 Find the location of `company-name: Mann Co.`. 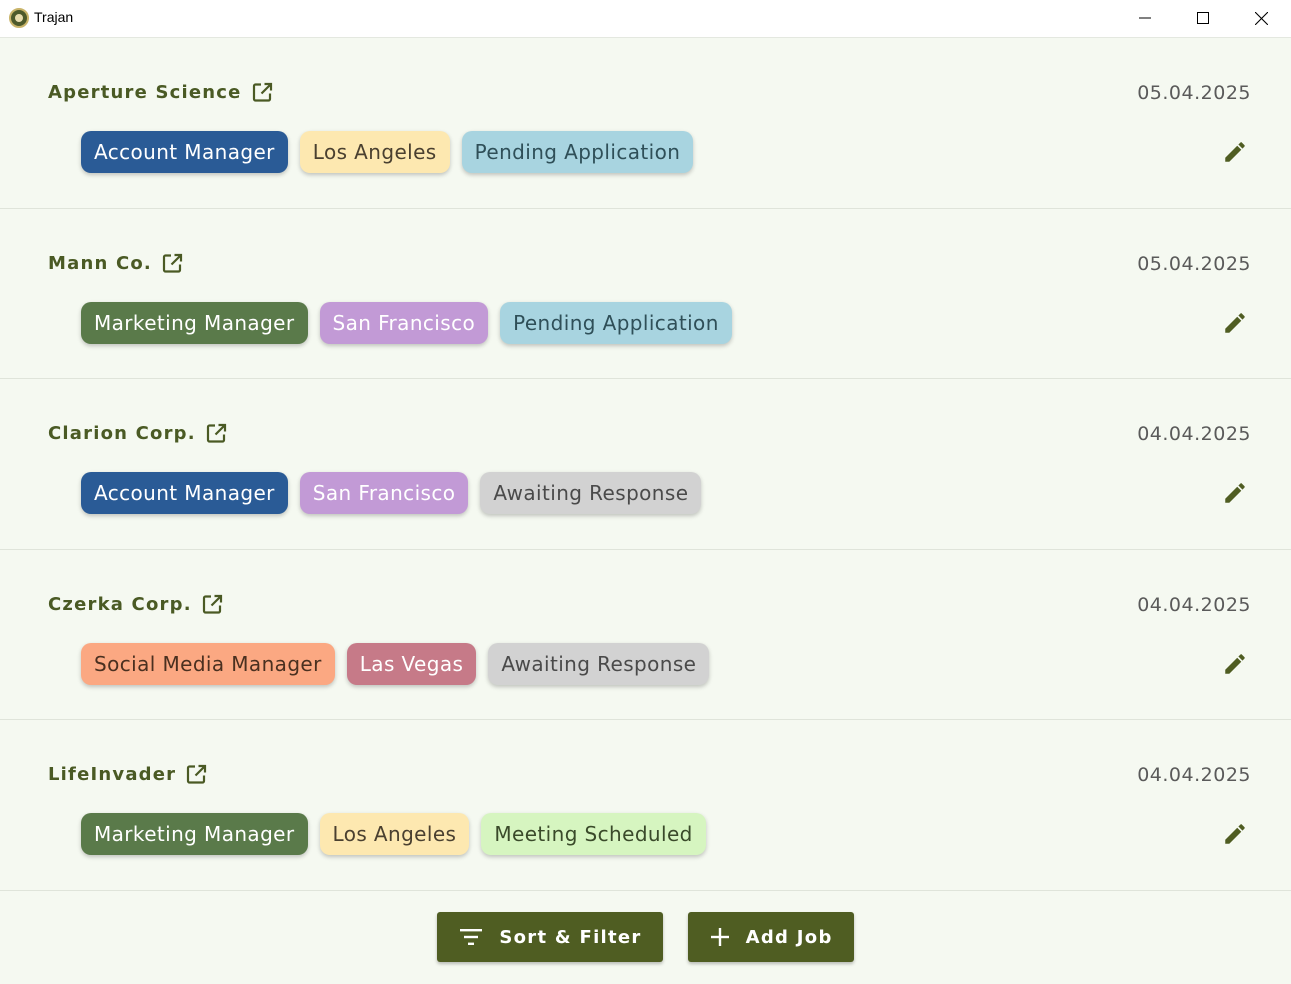

company-name: Mann Co. is located at coordinates (100, 263).